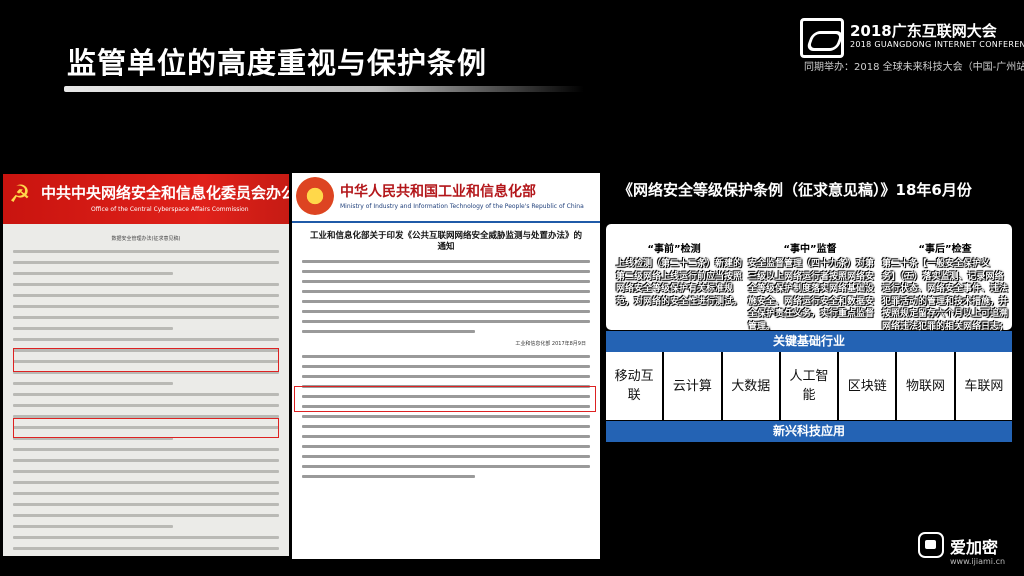  What do you see at coordinates (674, 239) in the screenshot?
I see `stage-before: “事前”检测` at bounding box center [674, 239].